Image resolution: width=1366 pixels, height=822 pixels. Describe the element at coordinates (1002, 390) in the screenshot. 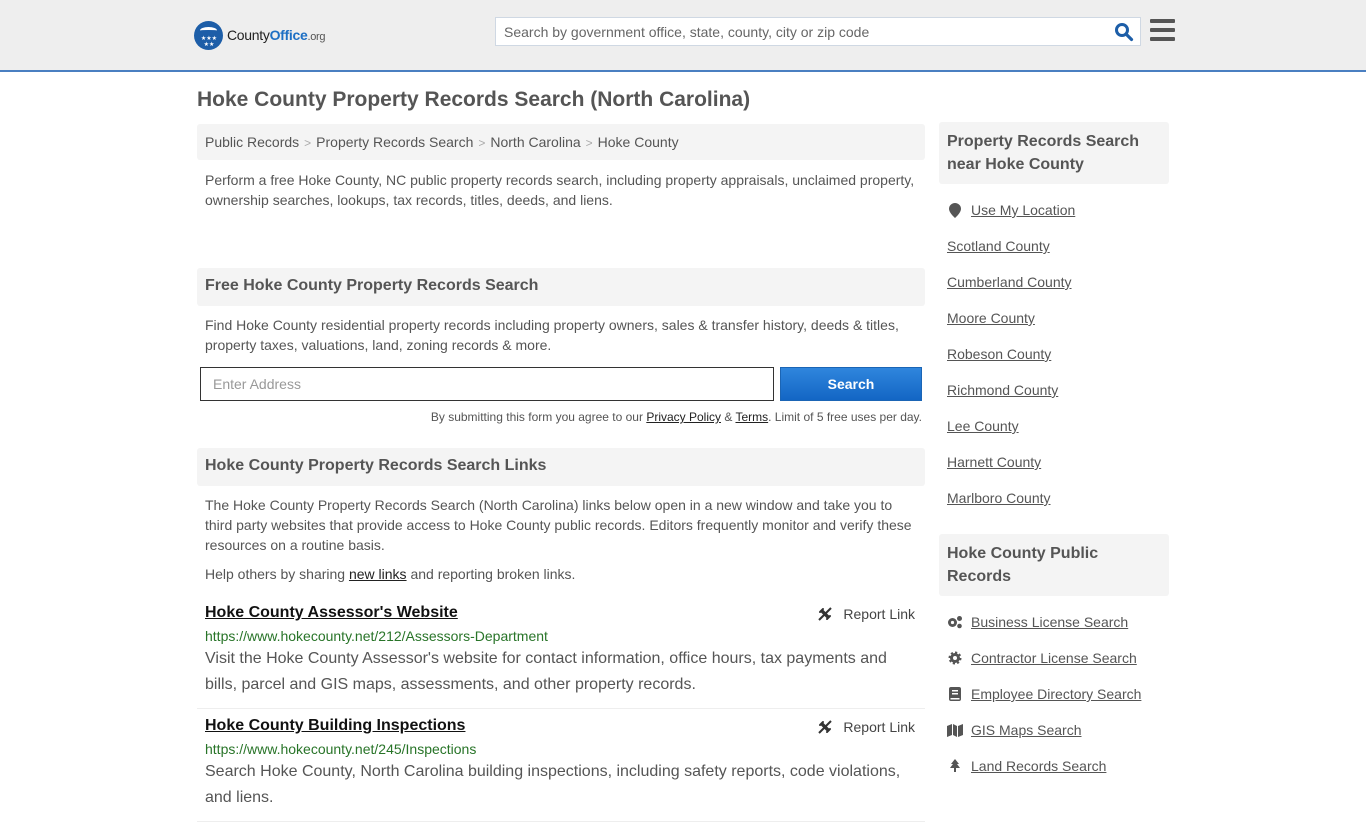

I see `nearby-county-link: Richmond County` at that location.